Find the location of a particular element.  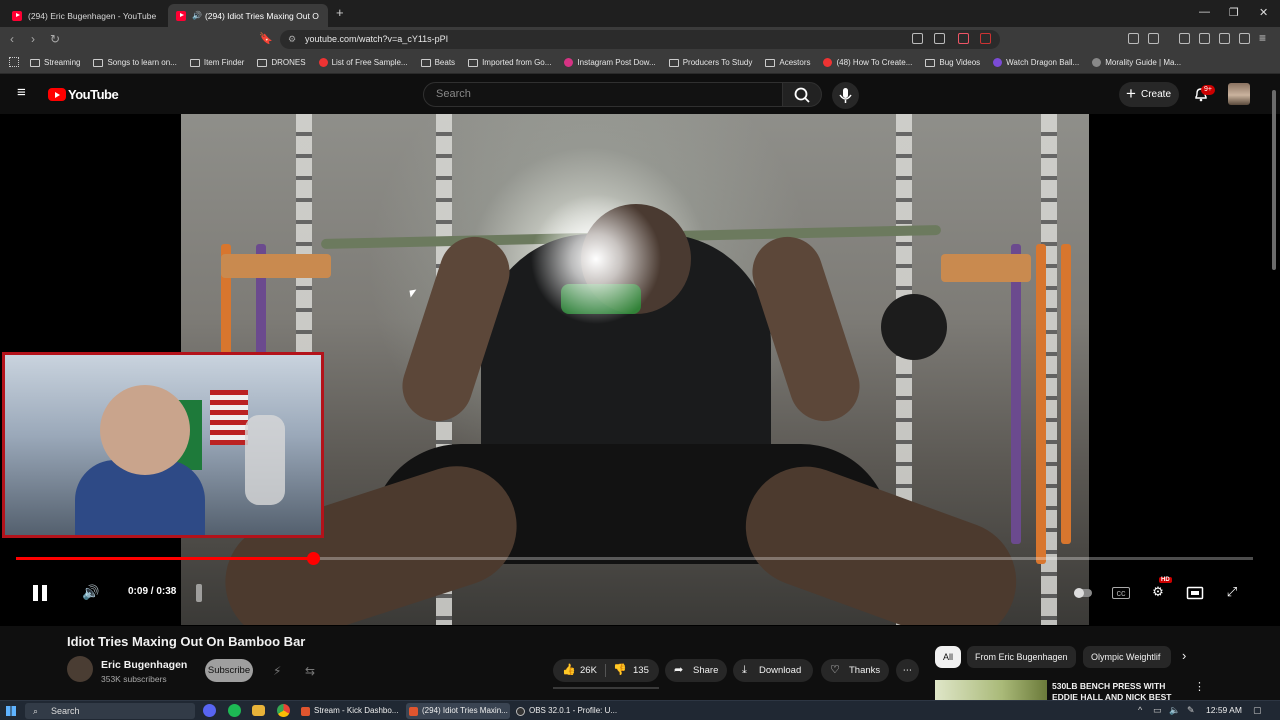

download-button: ⤓ Download is located at coordinates (773, 670).